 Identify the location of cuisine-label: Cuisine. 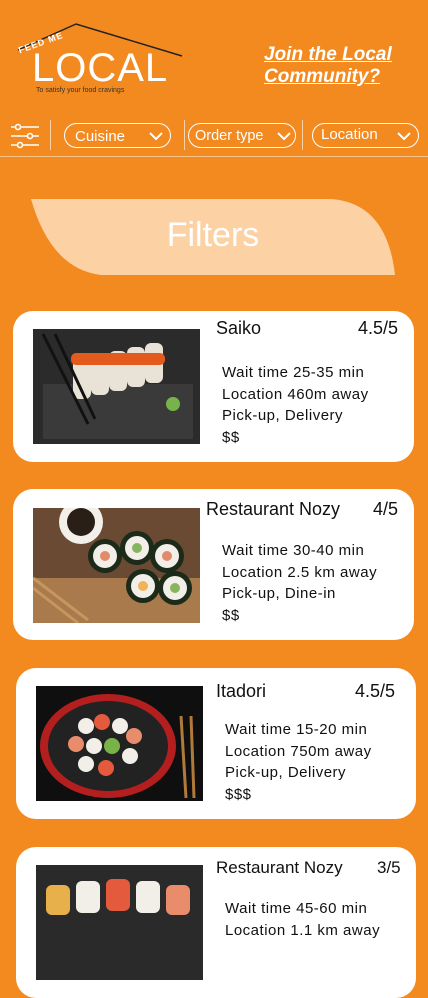
(100, 136).